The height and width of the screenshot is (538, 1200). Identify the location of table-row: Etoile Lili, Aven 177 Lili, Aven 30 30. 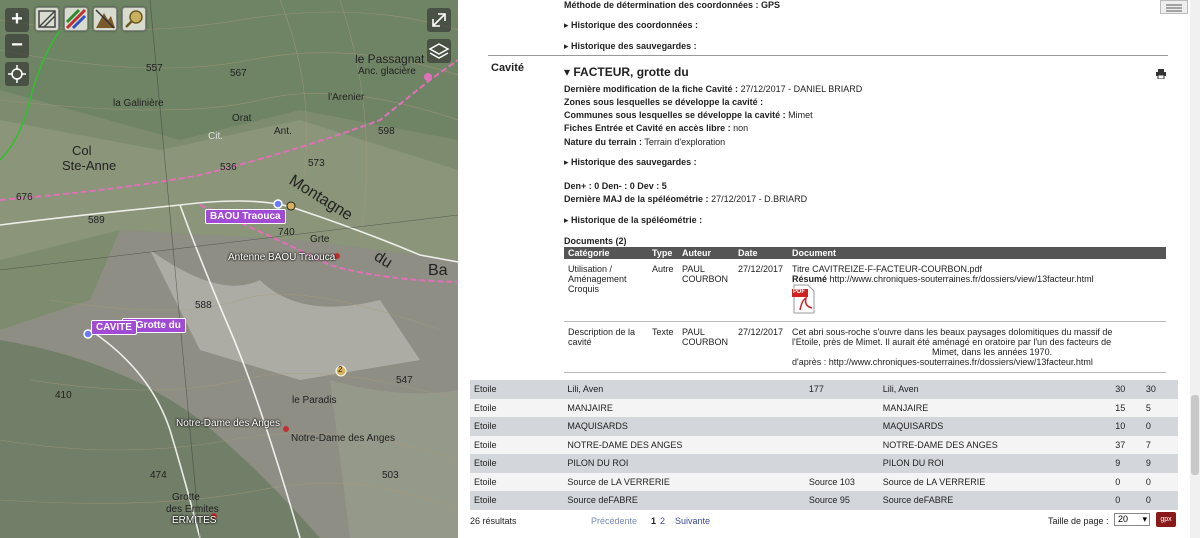
(824, 389).